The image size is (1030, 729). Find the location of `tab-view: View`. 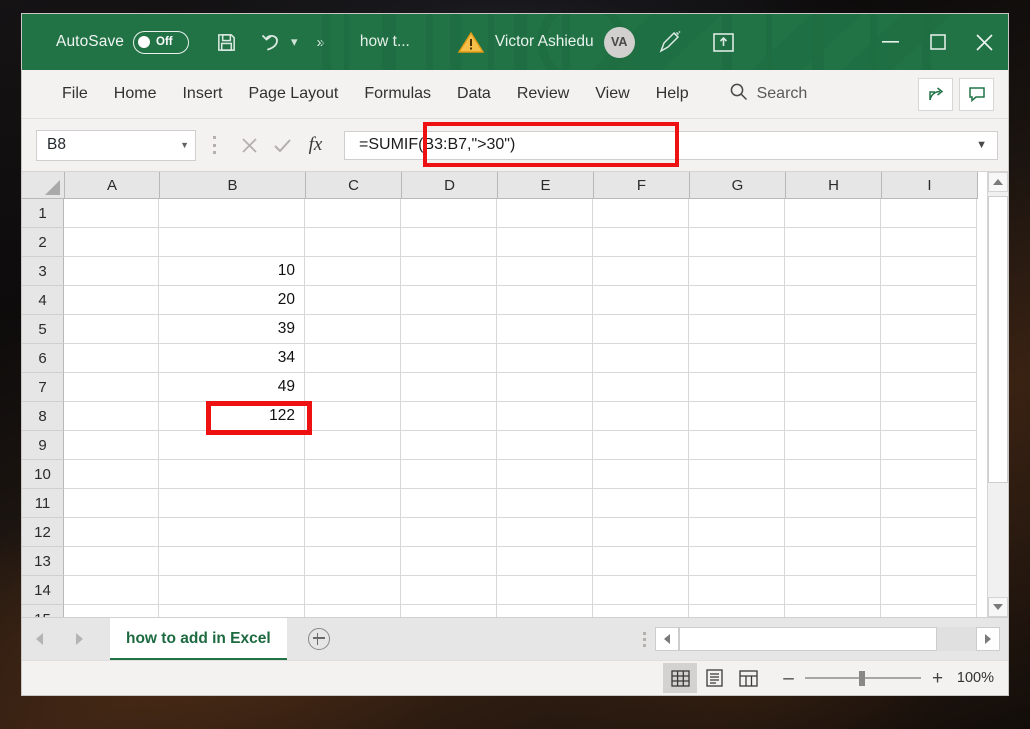

tab-view: View is located at coordinates (612, 94).